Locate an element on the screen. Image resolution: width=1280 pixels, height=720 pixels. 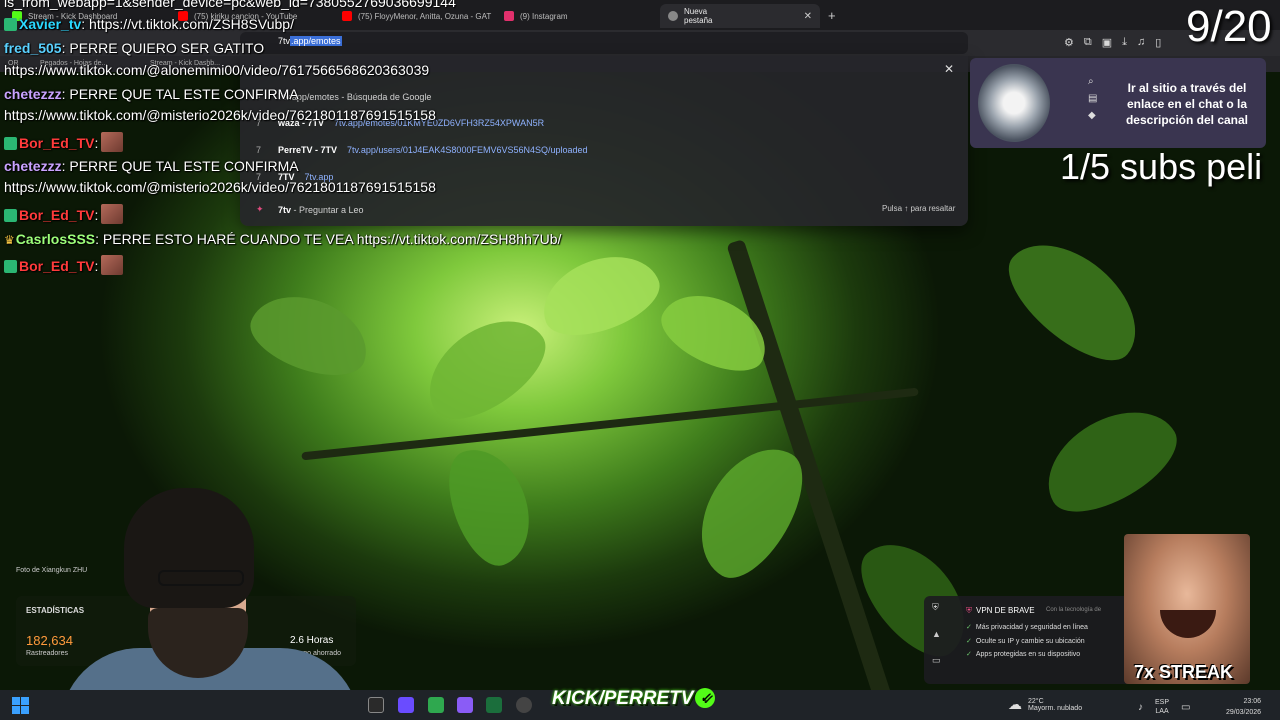
sidebar-icon: ▯ is located at coordinates (1158, 42).